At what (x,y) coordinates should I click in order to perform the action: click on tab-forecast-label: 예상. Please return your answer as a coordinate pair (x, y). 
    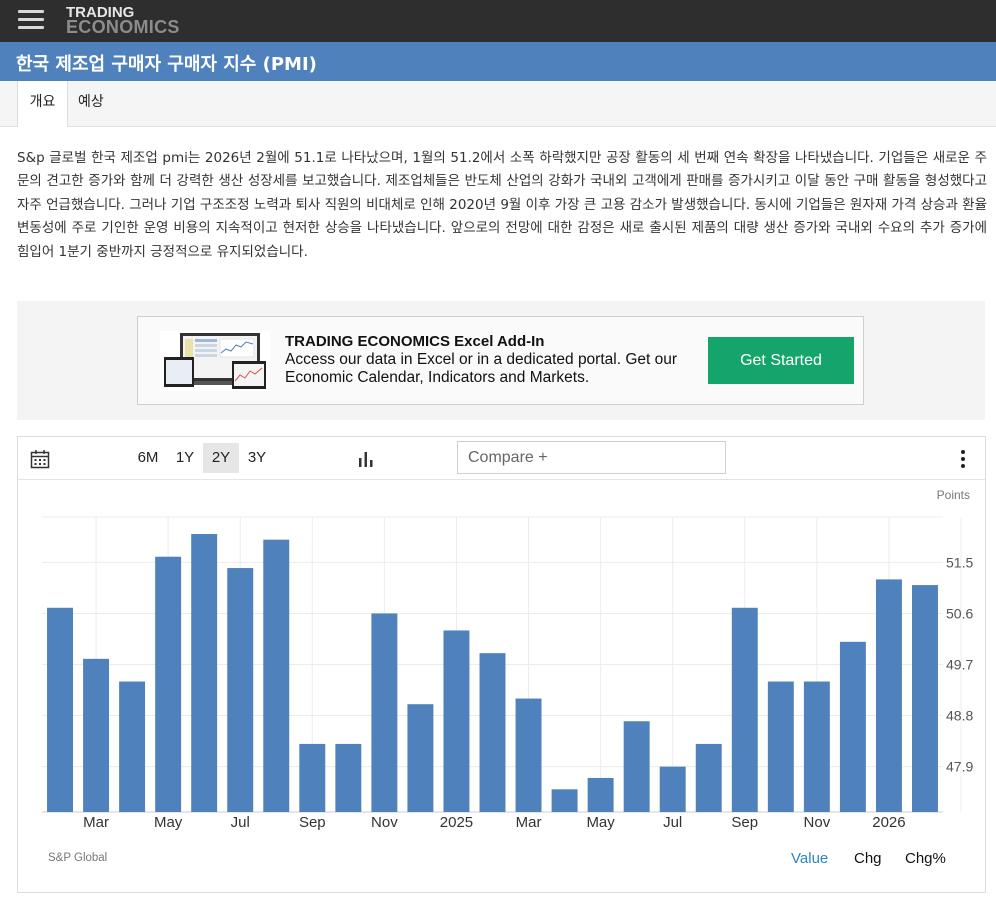
    Looking at the image, I should click on (91, 102).